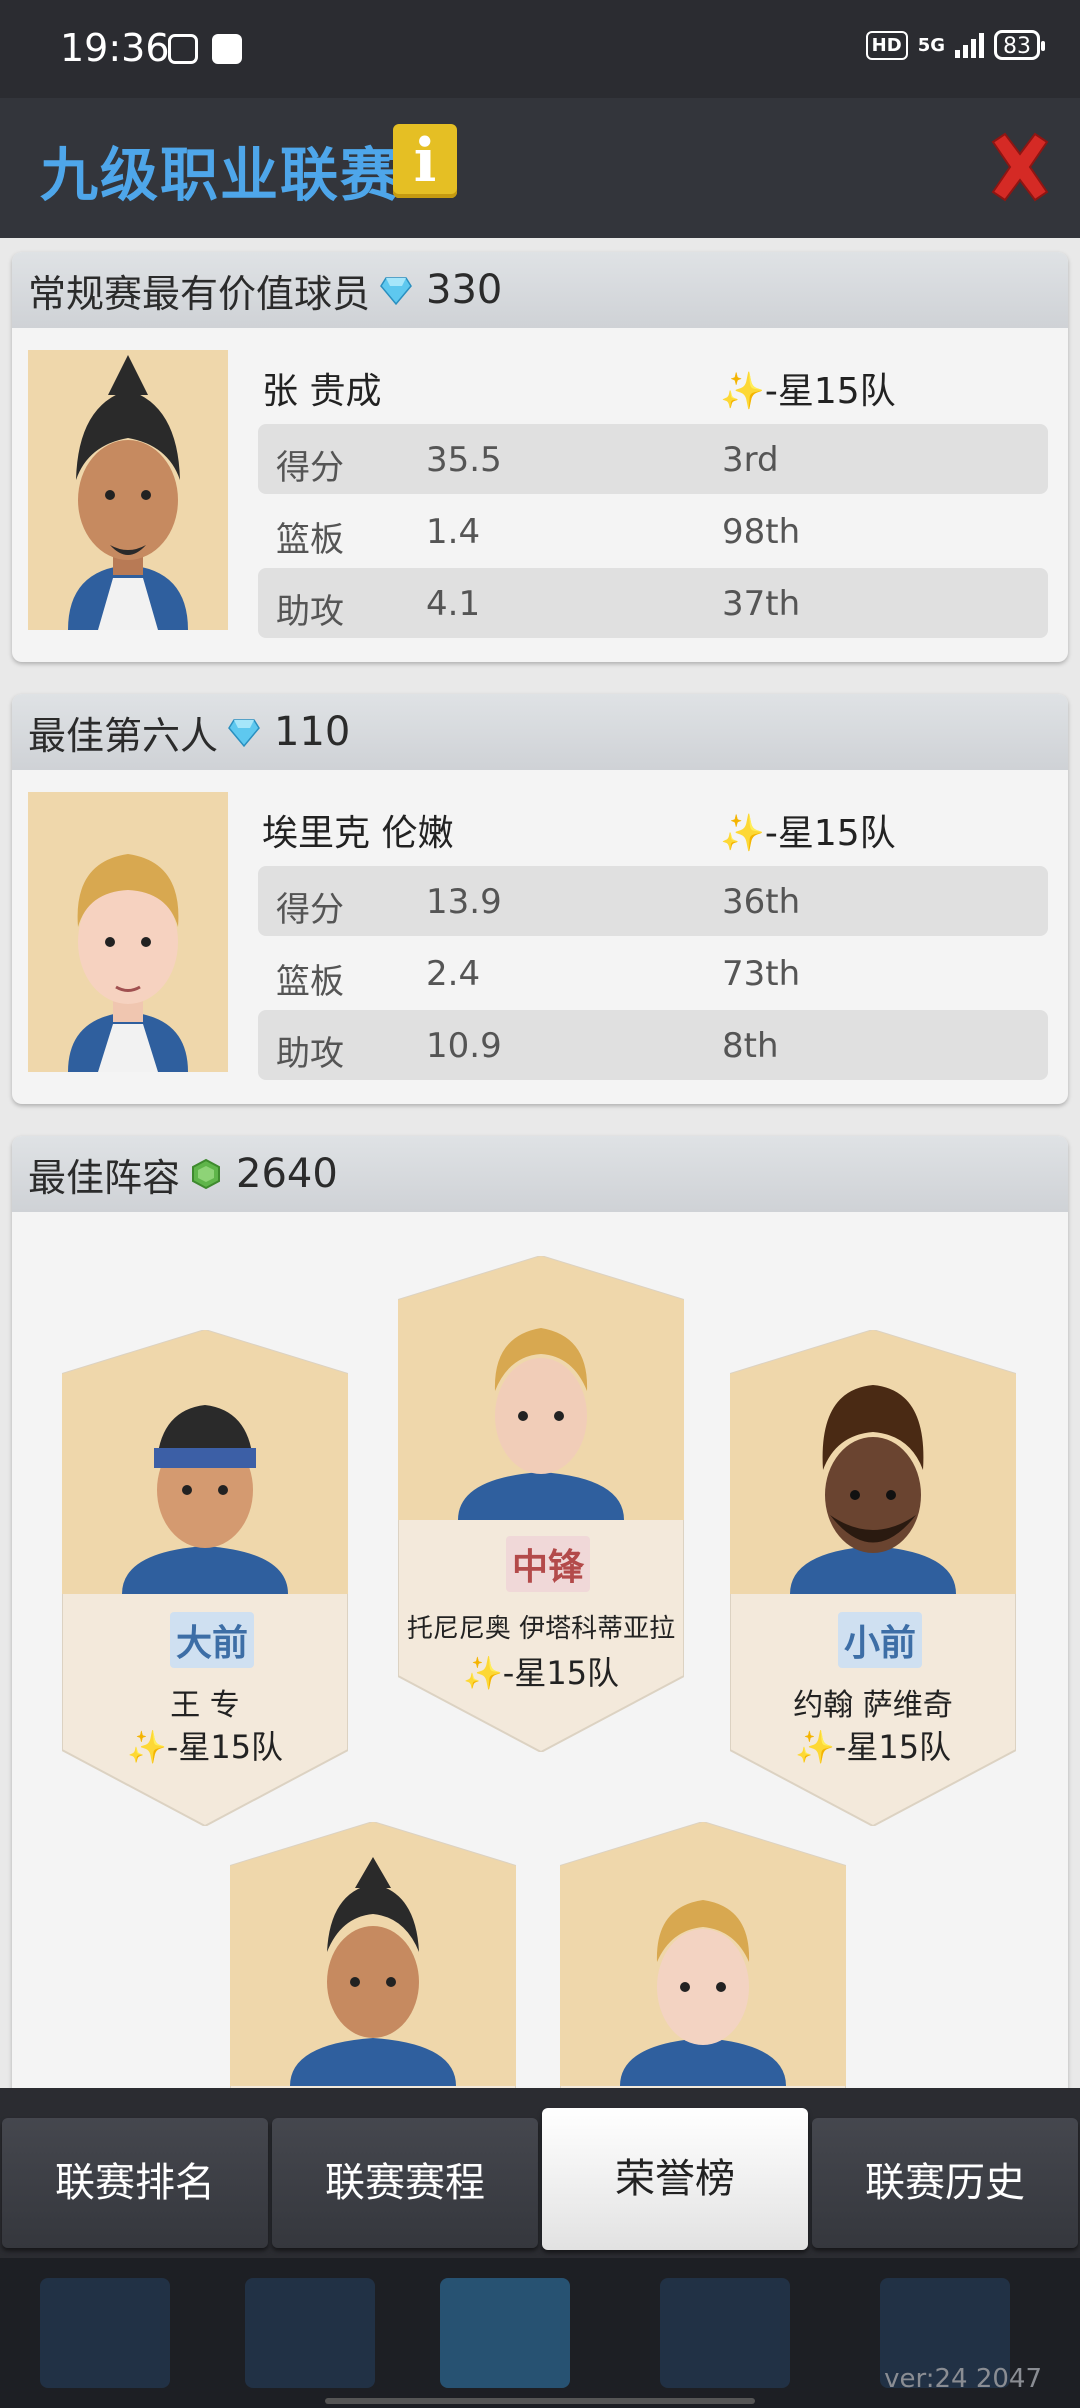  What do you see at coordinates (540, 290) in the screenshot?
I see `mvp-header: 常规赛最有价值球员 330` at bounding box center [540, 290].